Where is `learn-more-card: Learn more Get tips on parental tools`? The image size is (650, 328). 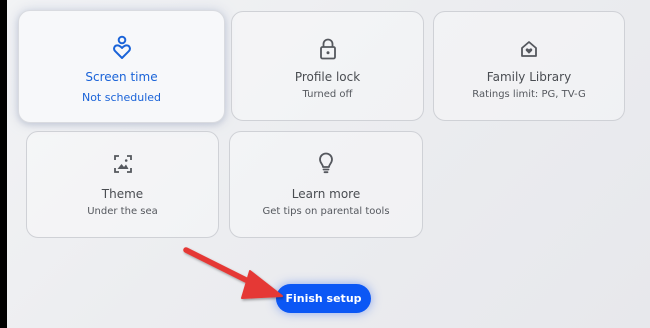
learn-more-card: Learn more Get tips on parental tools is located at coordinates (326, 184).